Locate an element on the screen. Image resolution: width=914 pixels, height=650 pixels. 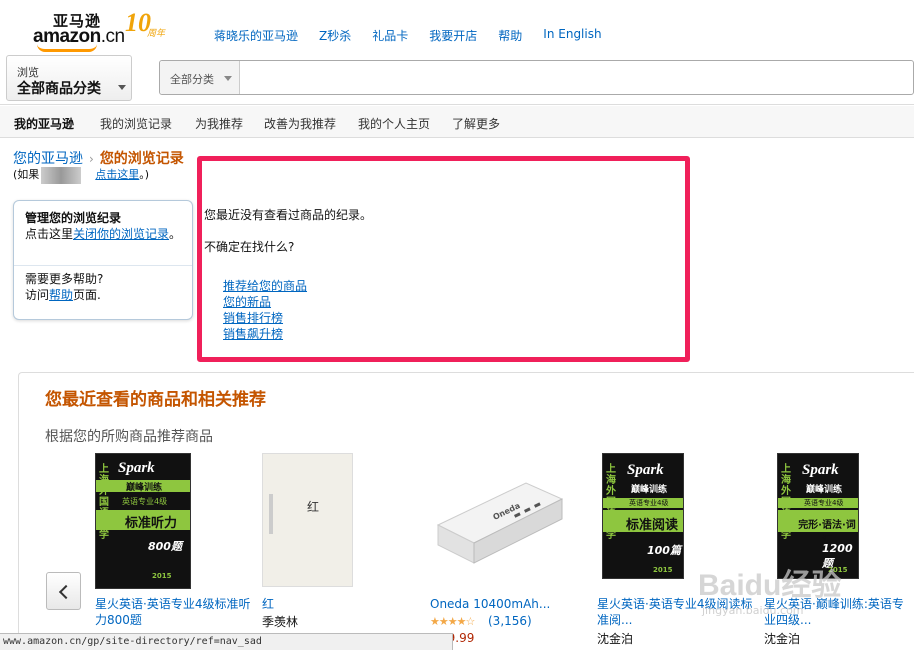
search-category-dropdown: 全部分类 is located at coordinates (200, 77).